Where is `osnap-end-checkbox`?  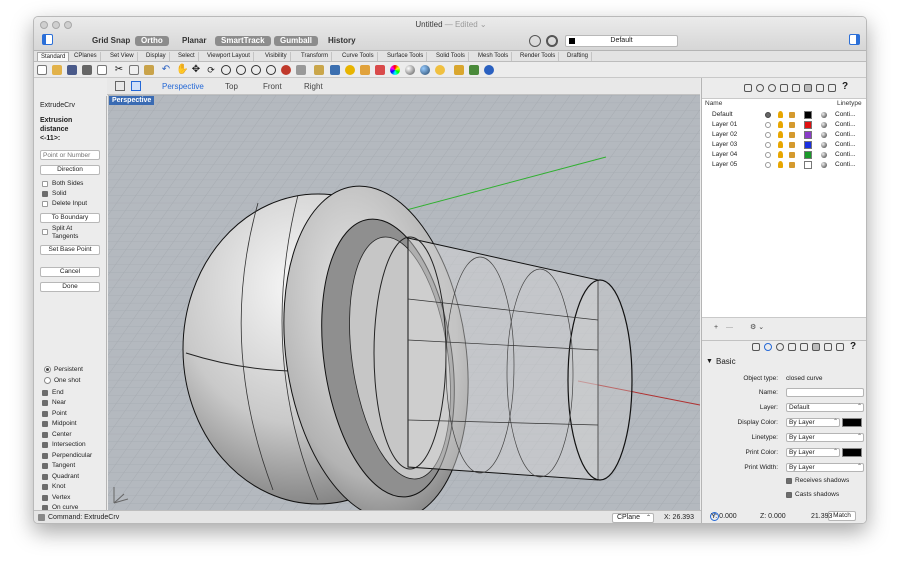 osnap-end-checkbox is located at coordinates (45, 393).